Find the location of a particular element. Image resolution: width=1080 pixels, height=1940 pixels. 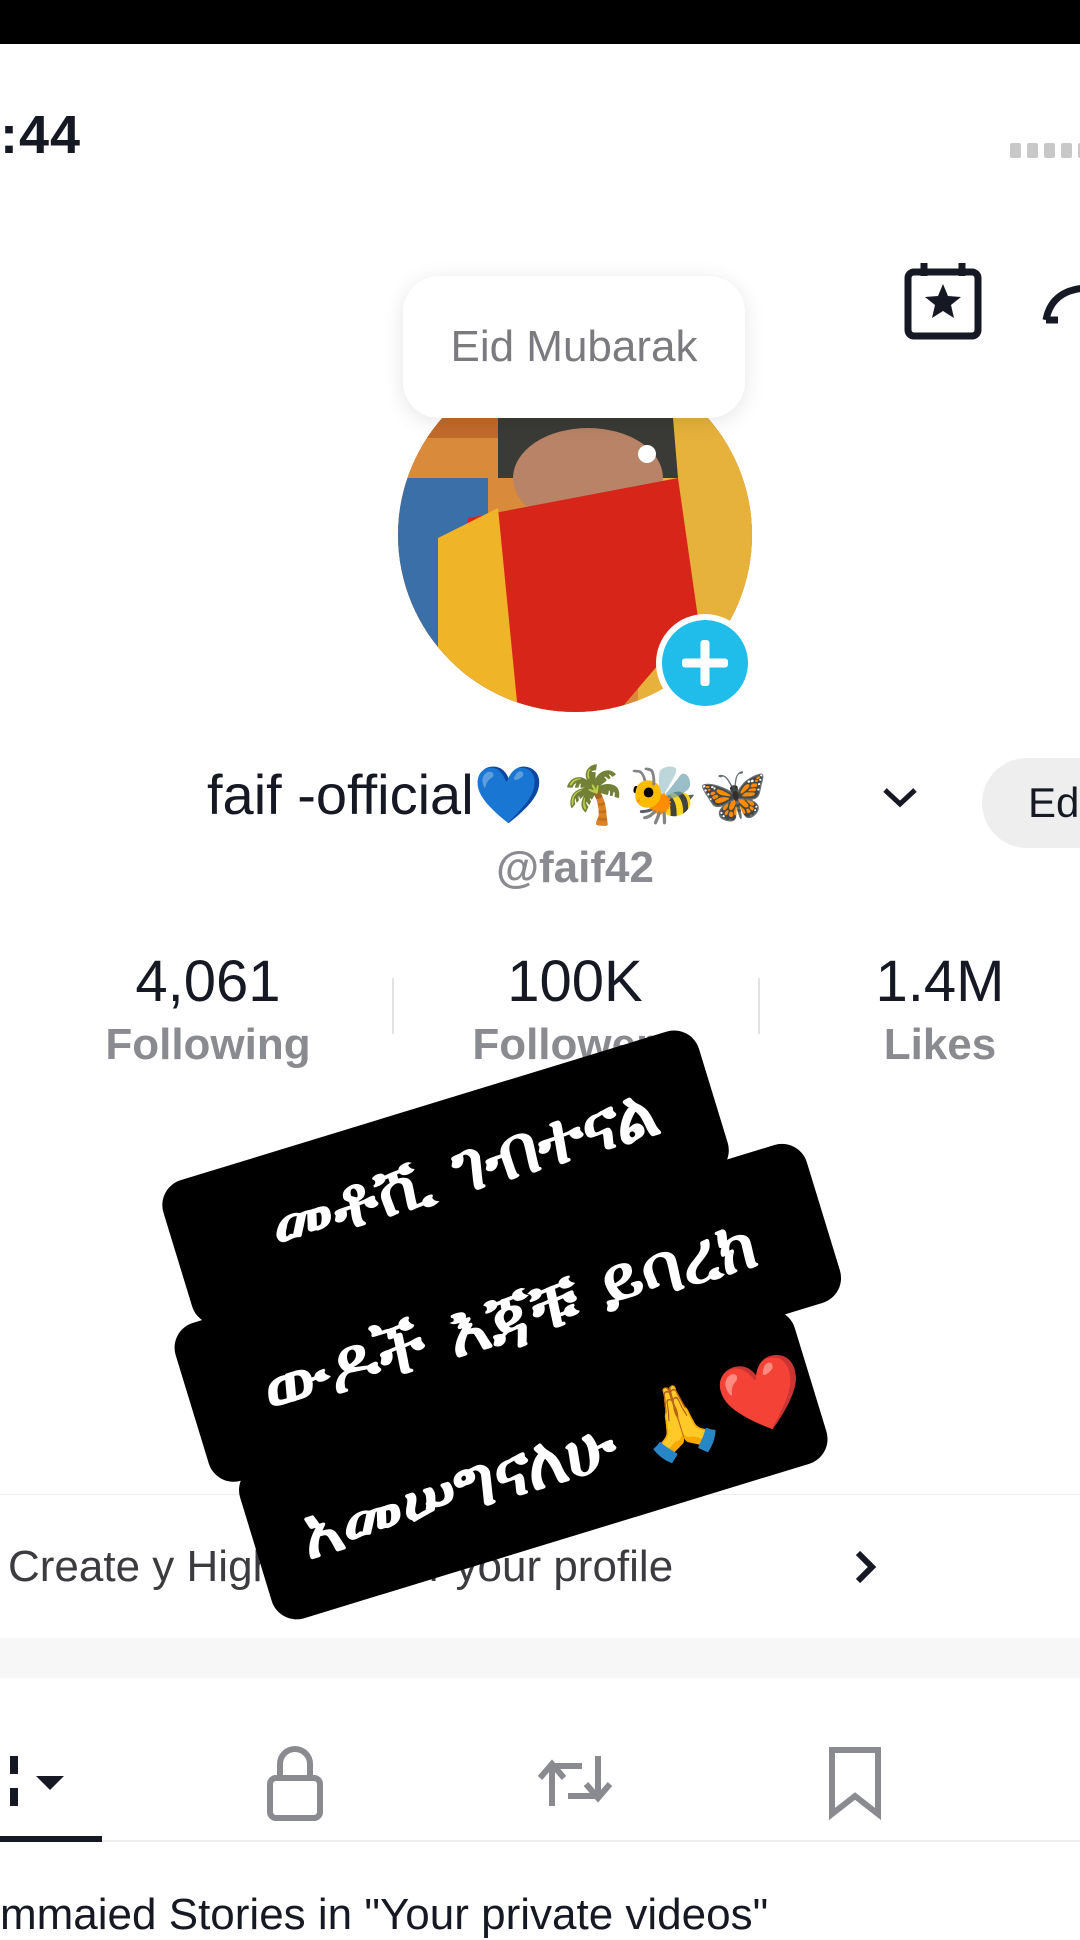

tab-videos-grid-icon is located at coordinates (45, 1781).